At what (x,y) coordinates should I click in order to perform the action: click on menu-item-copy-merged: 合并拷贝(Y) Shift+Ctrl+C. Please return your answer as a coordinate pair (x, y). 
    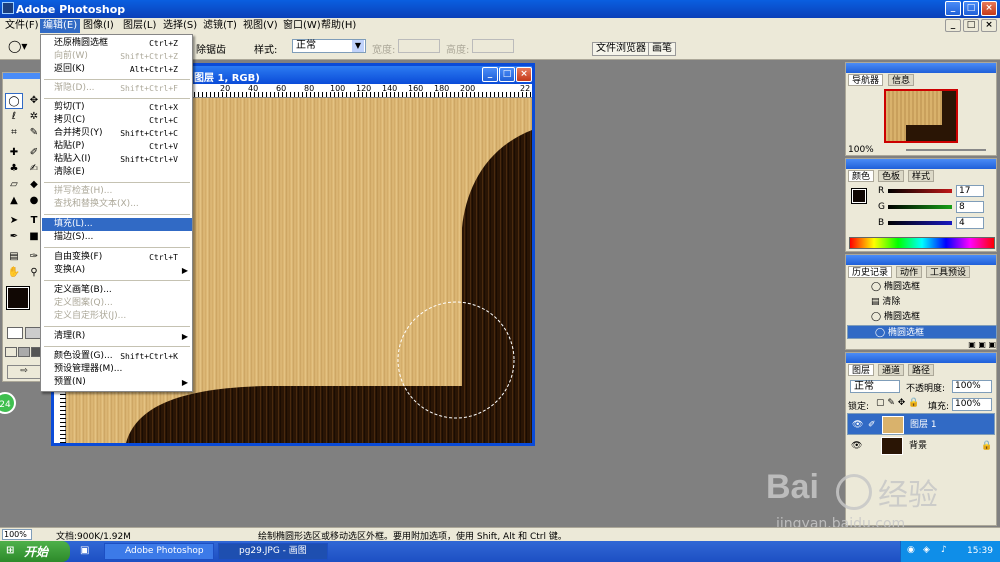
    Looking at the image, I should click on (117, 133).